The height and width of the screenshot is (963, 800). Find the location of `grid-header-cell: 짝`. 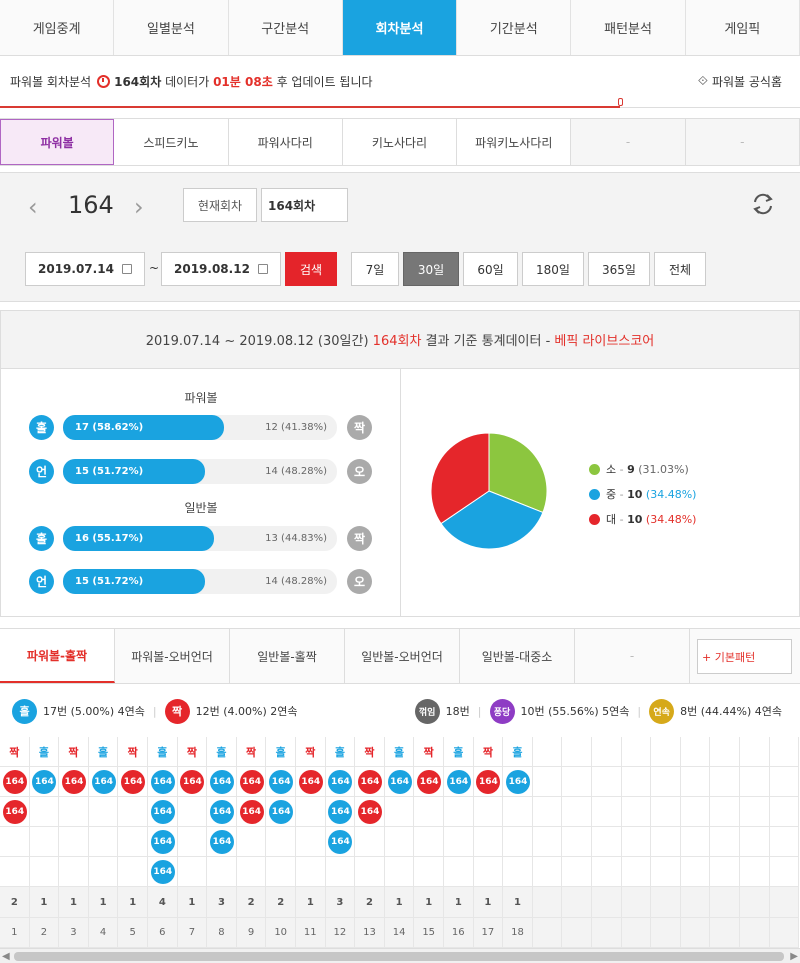

grid-header-cell: 짝 is located at coordinates (251, 752).